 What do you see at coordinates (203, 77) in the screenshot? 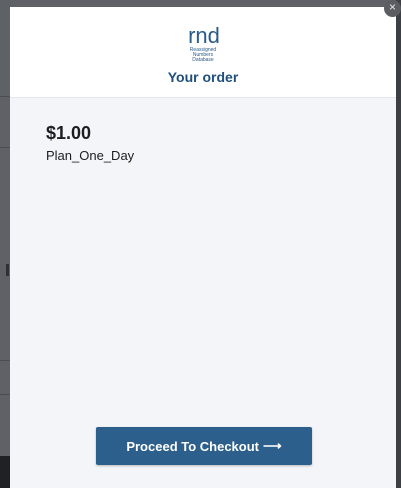
I see `modal-title: Your order` at bounding box center [203, 77].